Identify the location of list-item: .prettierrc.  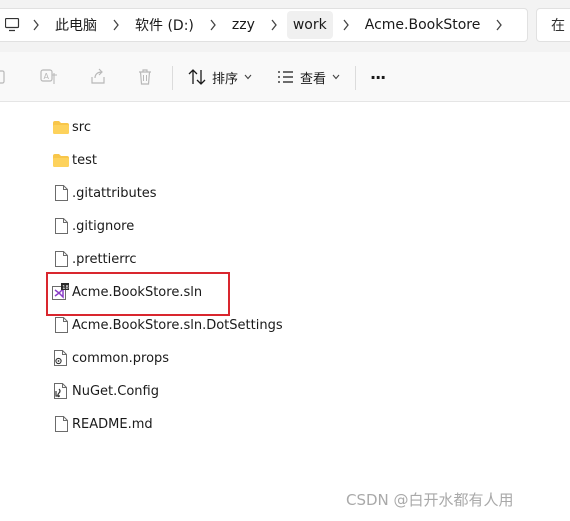
(94, 259).